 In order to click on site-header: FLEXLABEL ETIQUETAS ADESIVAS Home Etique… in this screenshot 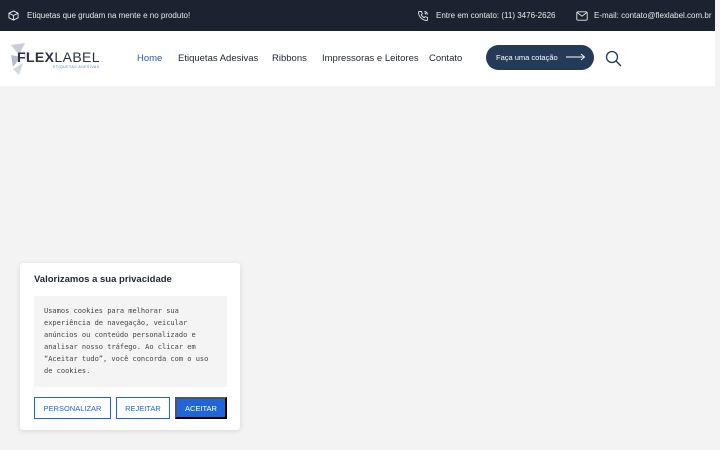, I will do `click(357, 58)`.